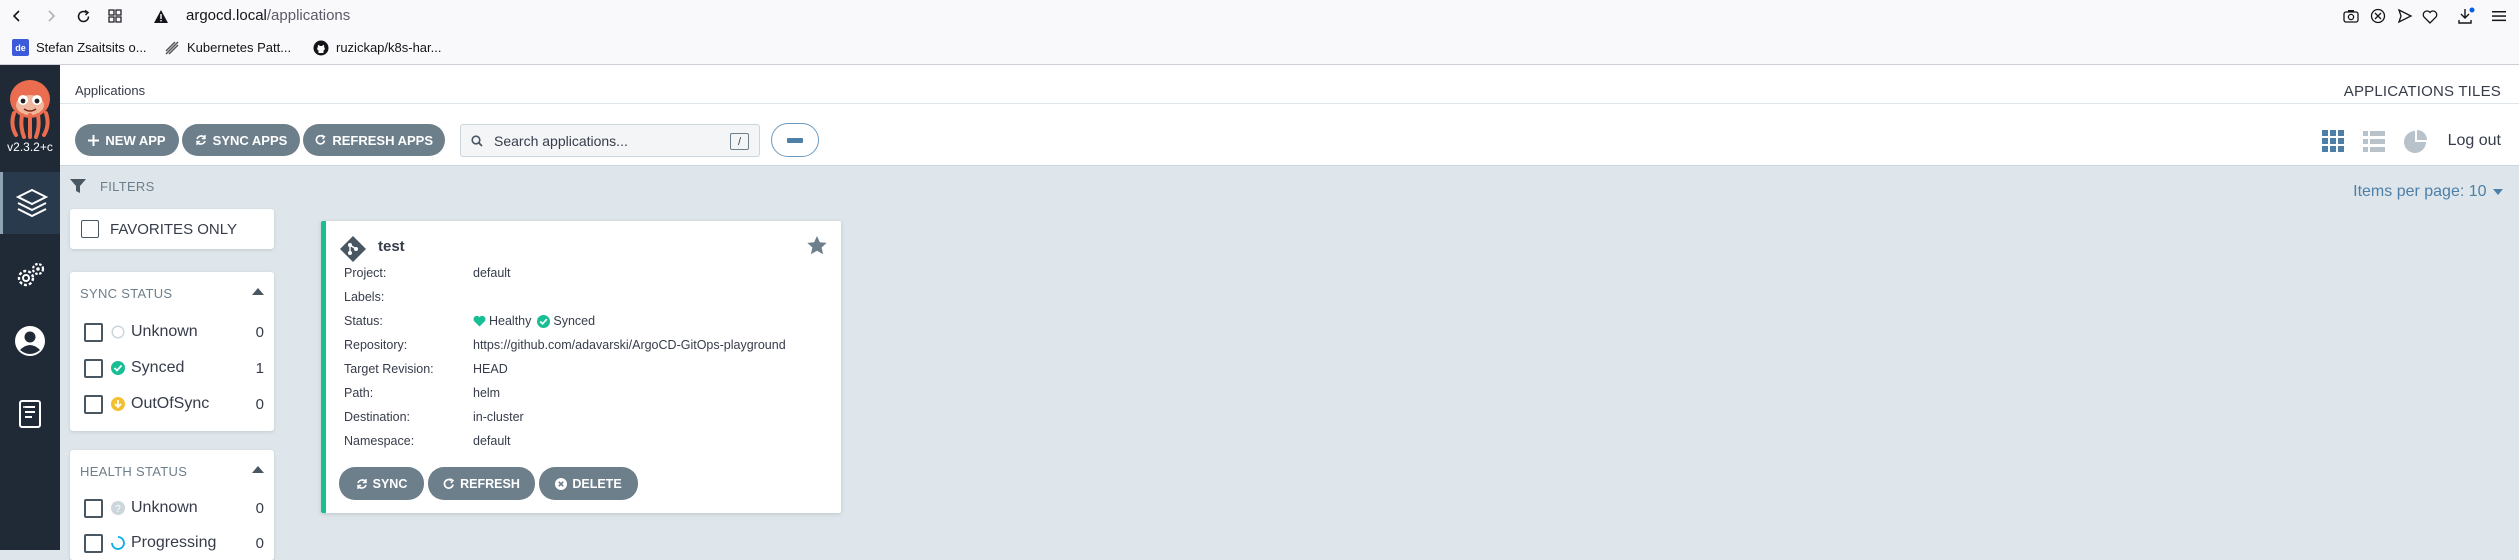 Image resolution: width=2519 pixels, height=560 pixels. I want to click on breadcrumb: Applications, so click(110, 90).